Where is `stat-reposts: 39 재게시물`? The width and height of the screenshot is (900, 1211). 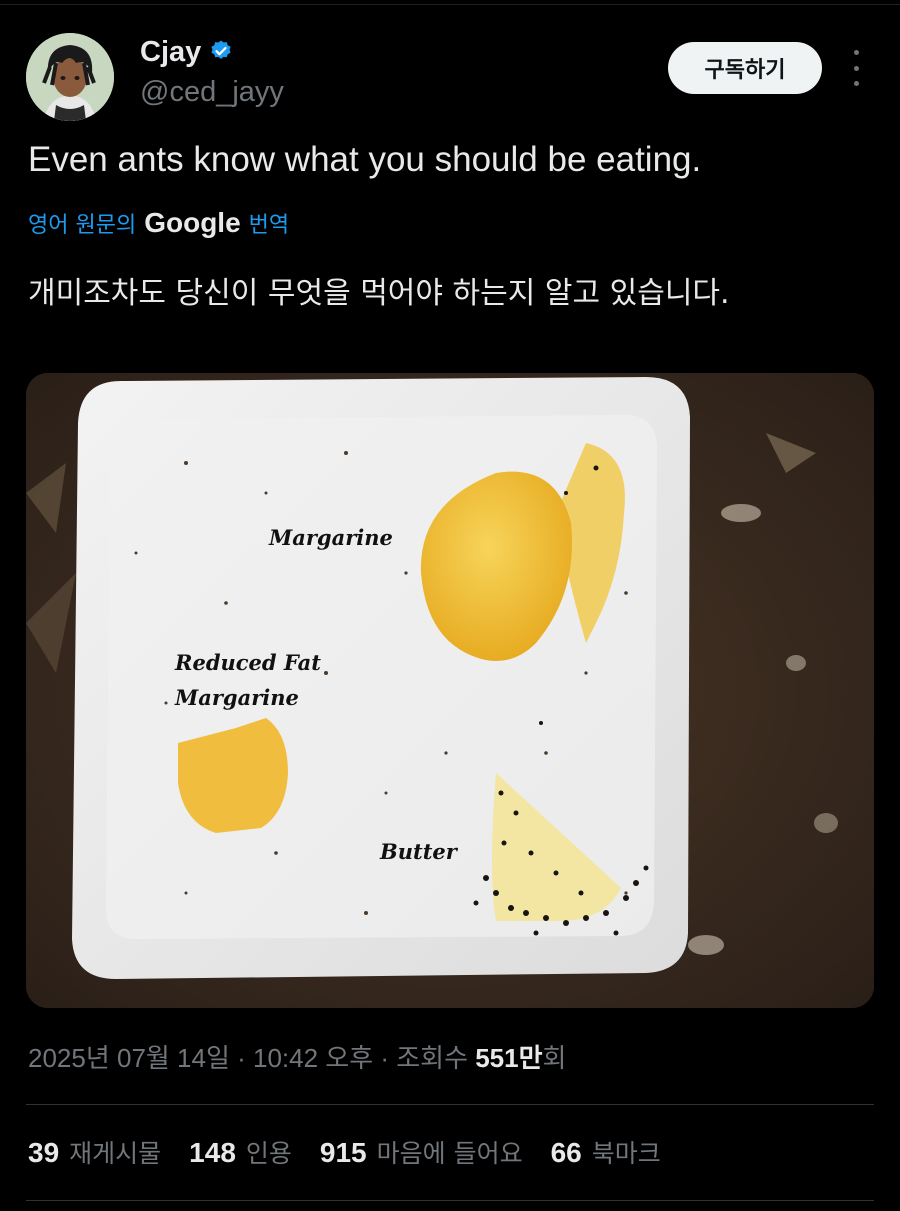
stat-reposts: 39 재게시물 is located at coordinates (94, 1152).